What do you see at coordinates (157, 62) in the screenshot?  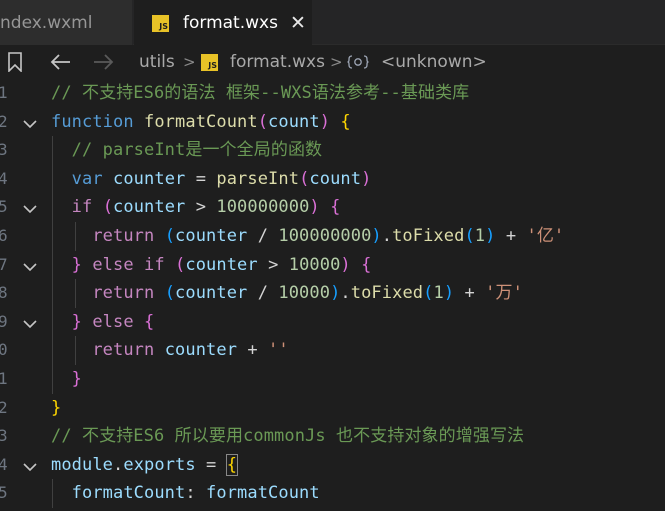 I see `breadcrumb-folder: utils` at bounding box center [157, 62].